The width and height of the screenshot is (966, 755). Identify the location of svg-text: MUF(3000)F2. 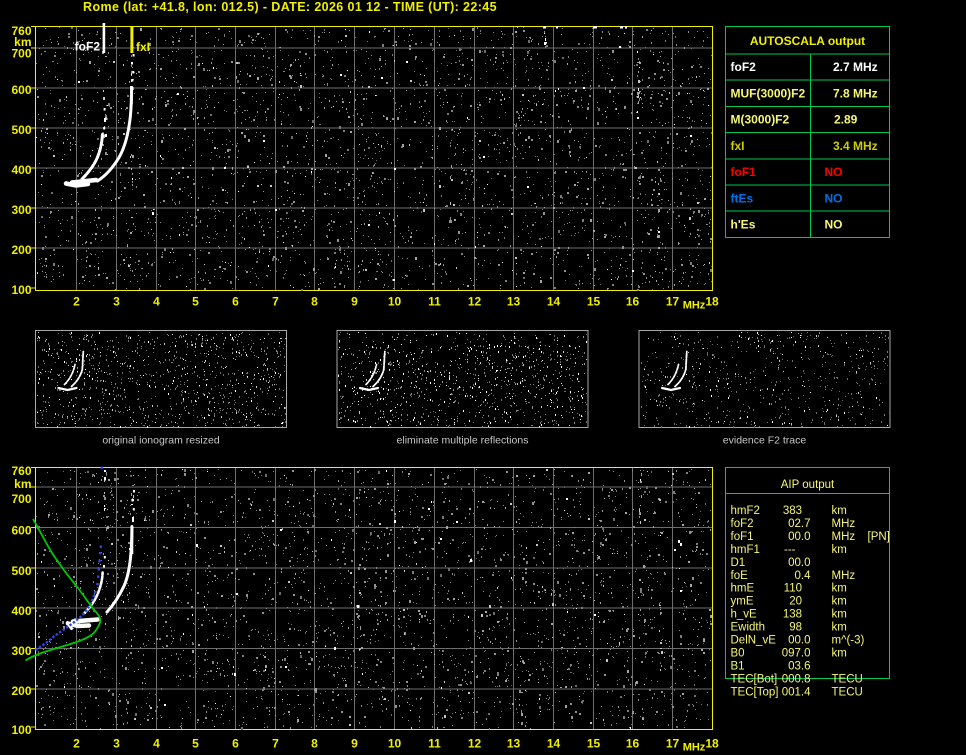
(768, 94).